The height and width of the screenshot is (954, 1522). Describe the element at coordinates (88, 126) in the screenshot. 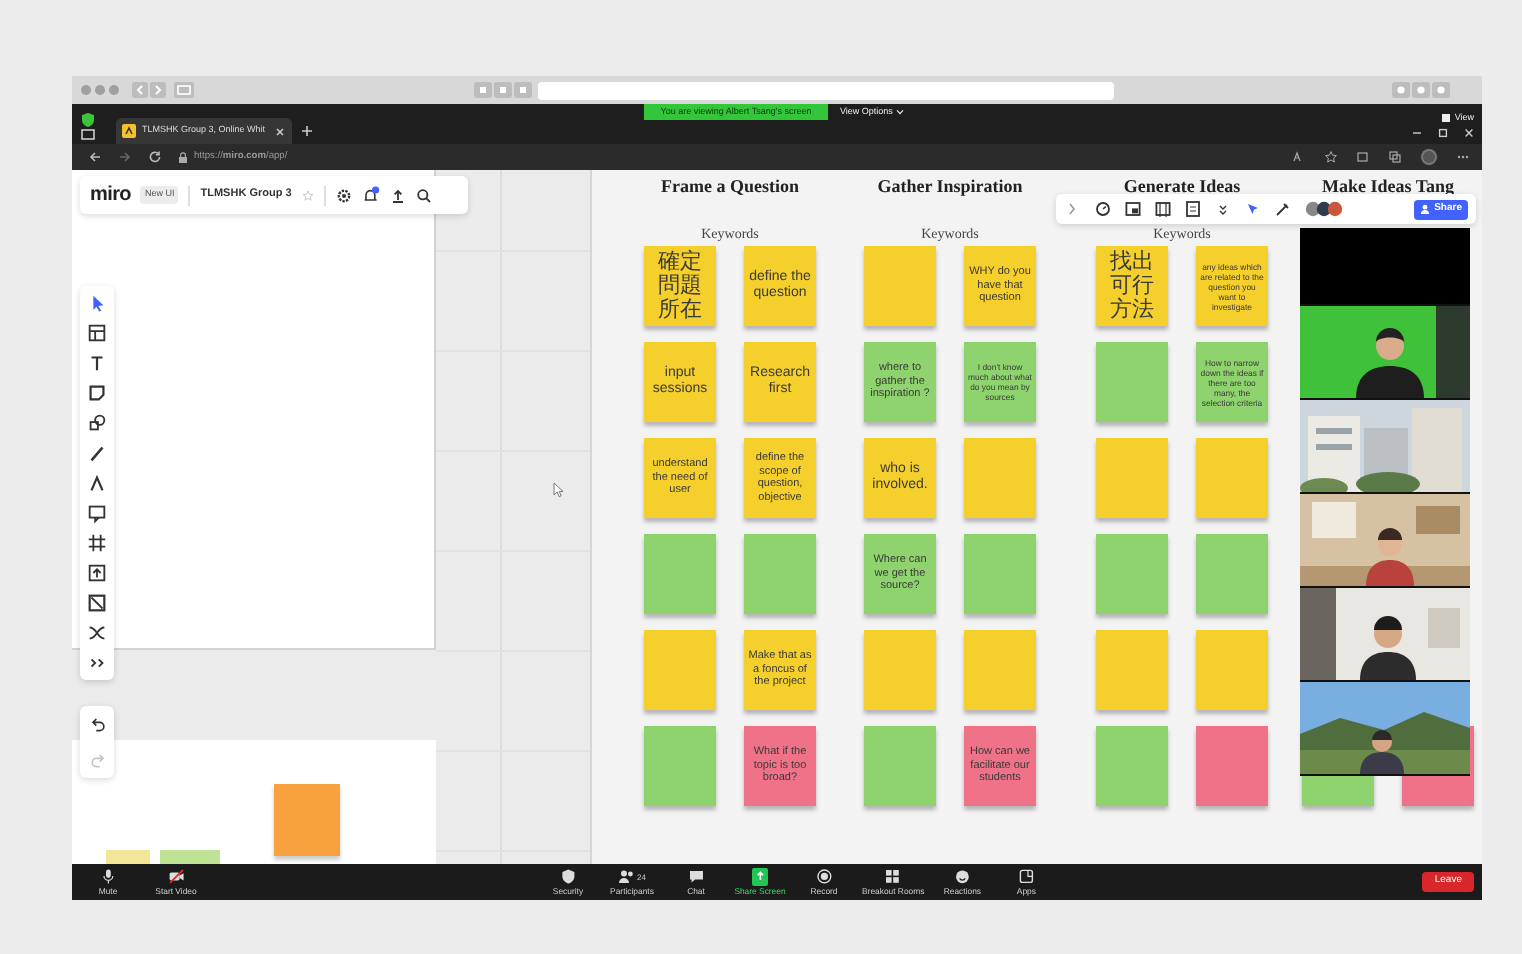

I see `shield-icon` at that location.